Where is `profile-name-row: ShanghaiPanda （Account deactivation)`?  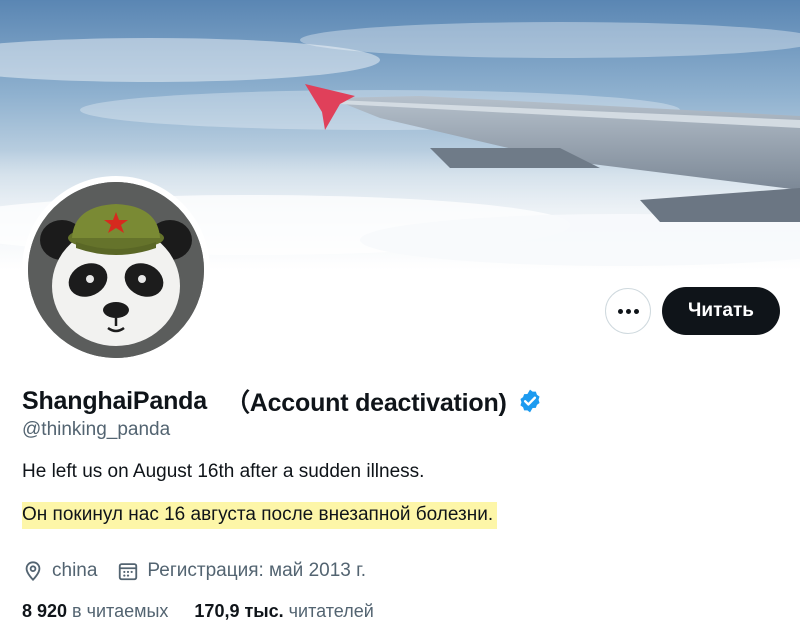 profile-name-row: ShanghaiPanda （Account deactivation) is located at coordinates (282, 401).